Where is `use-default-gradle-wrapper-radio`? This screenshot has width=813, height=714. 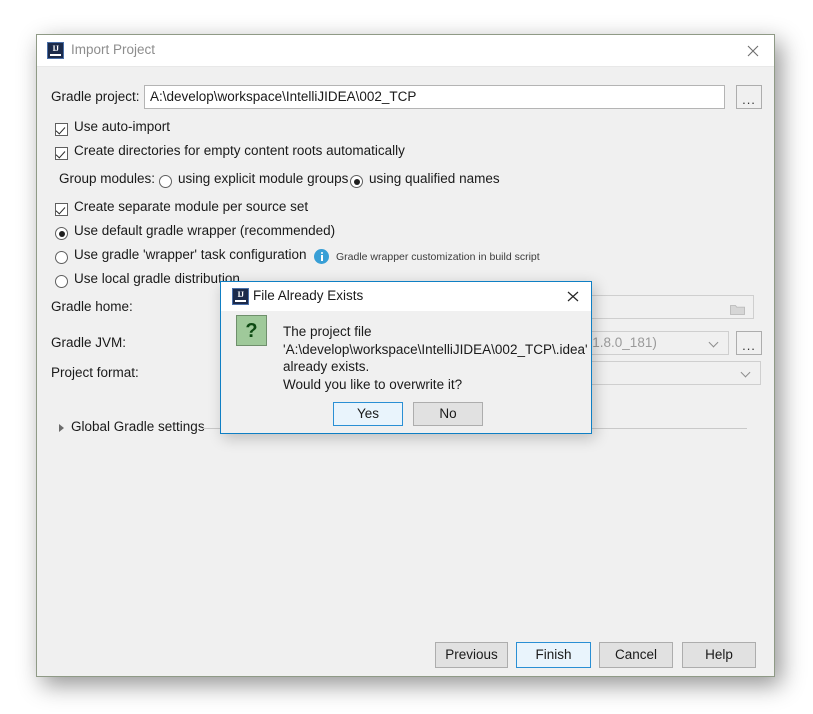
use-default-gradle-wrapper-radio is located at coordinates (61, 233).